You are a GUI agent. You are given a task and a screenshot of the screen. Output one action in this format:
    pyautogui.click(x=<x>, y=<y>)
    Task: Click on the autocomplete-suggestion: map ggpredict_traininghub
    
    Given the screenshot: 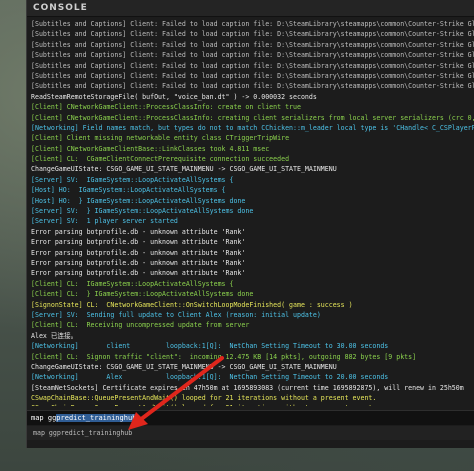 What is the action you would take?
    pyautogui.click(x=250, y=433)
    